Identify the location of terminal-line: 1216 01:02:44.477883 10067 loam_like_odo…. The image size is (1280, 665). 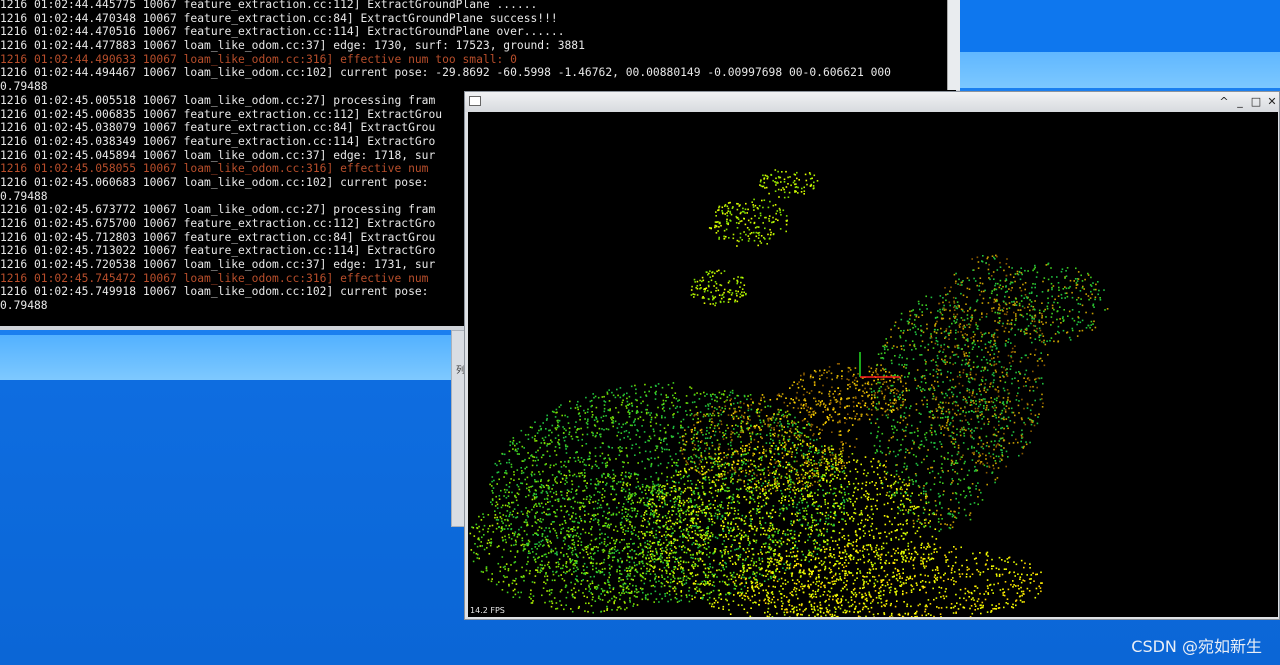
(292, 46).